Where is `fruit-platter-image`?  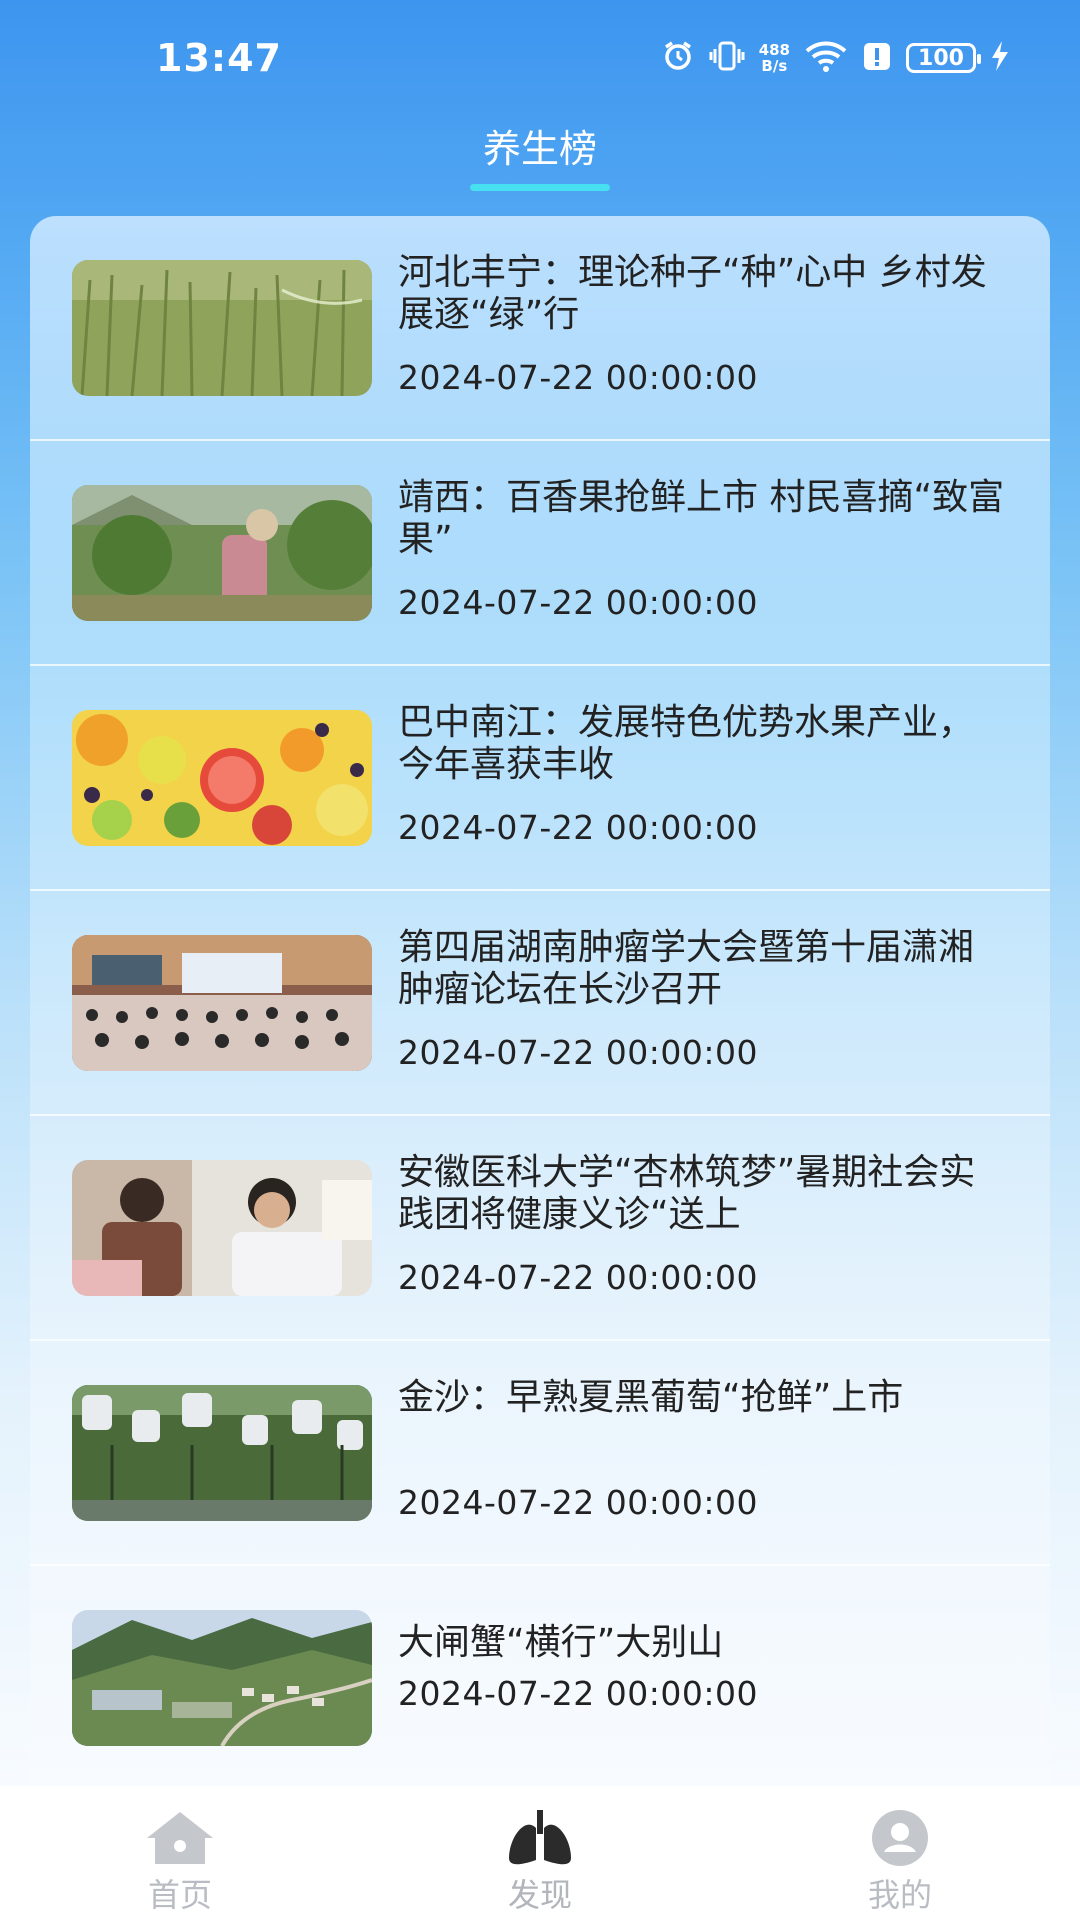 fruit-platter-image is located at coordinates (222, 778).